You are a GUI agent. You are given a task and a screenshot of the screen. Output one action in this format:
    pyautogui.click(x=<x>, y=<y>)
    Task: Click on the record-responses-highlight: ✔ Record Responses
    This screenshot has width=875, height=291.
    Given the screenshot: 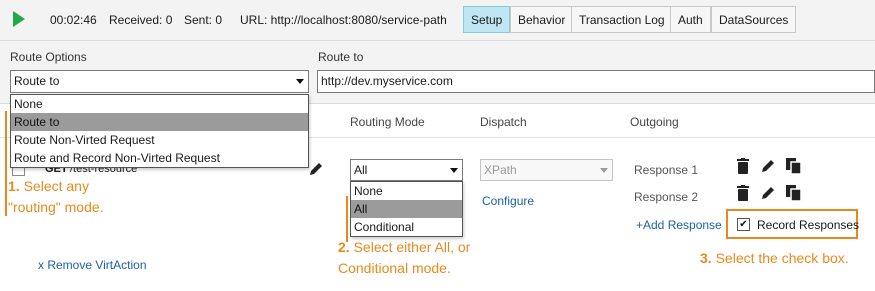 What is the action you would take?
    pyautogui.click(x=792, y=224)
    